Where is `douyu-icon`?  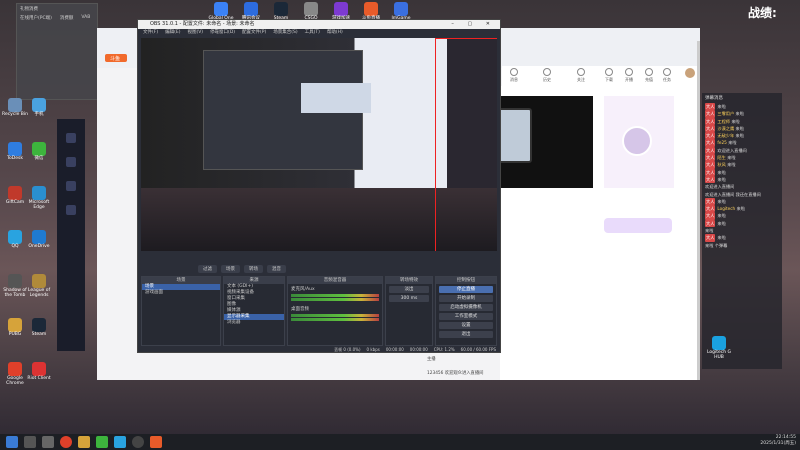 douyu-icon is located at coordinates (156, 442).